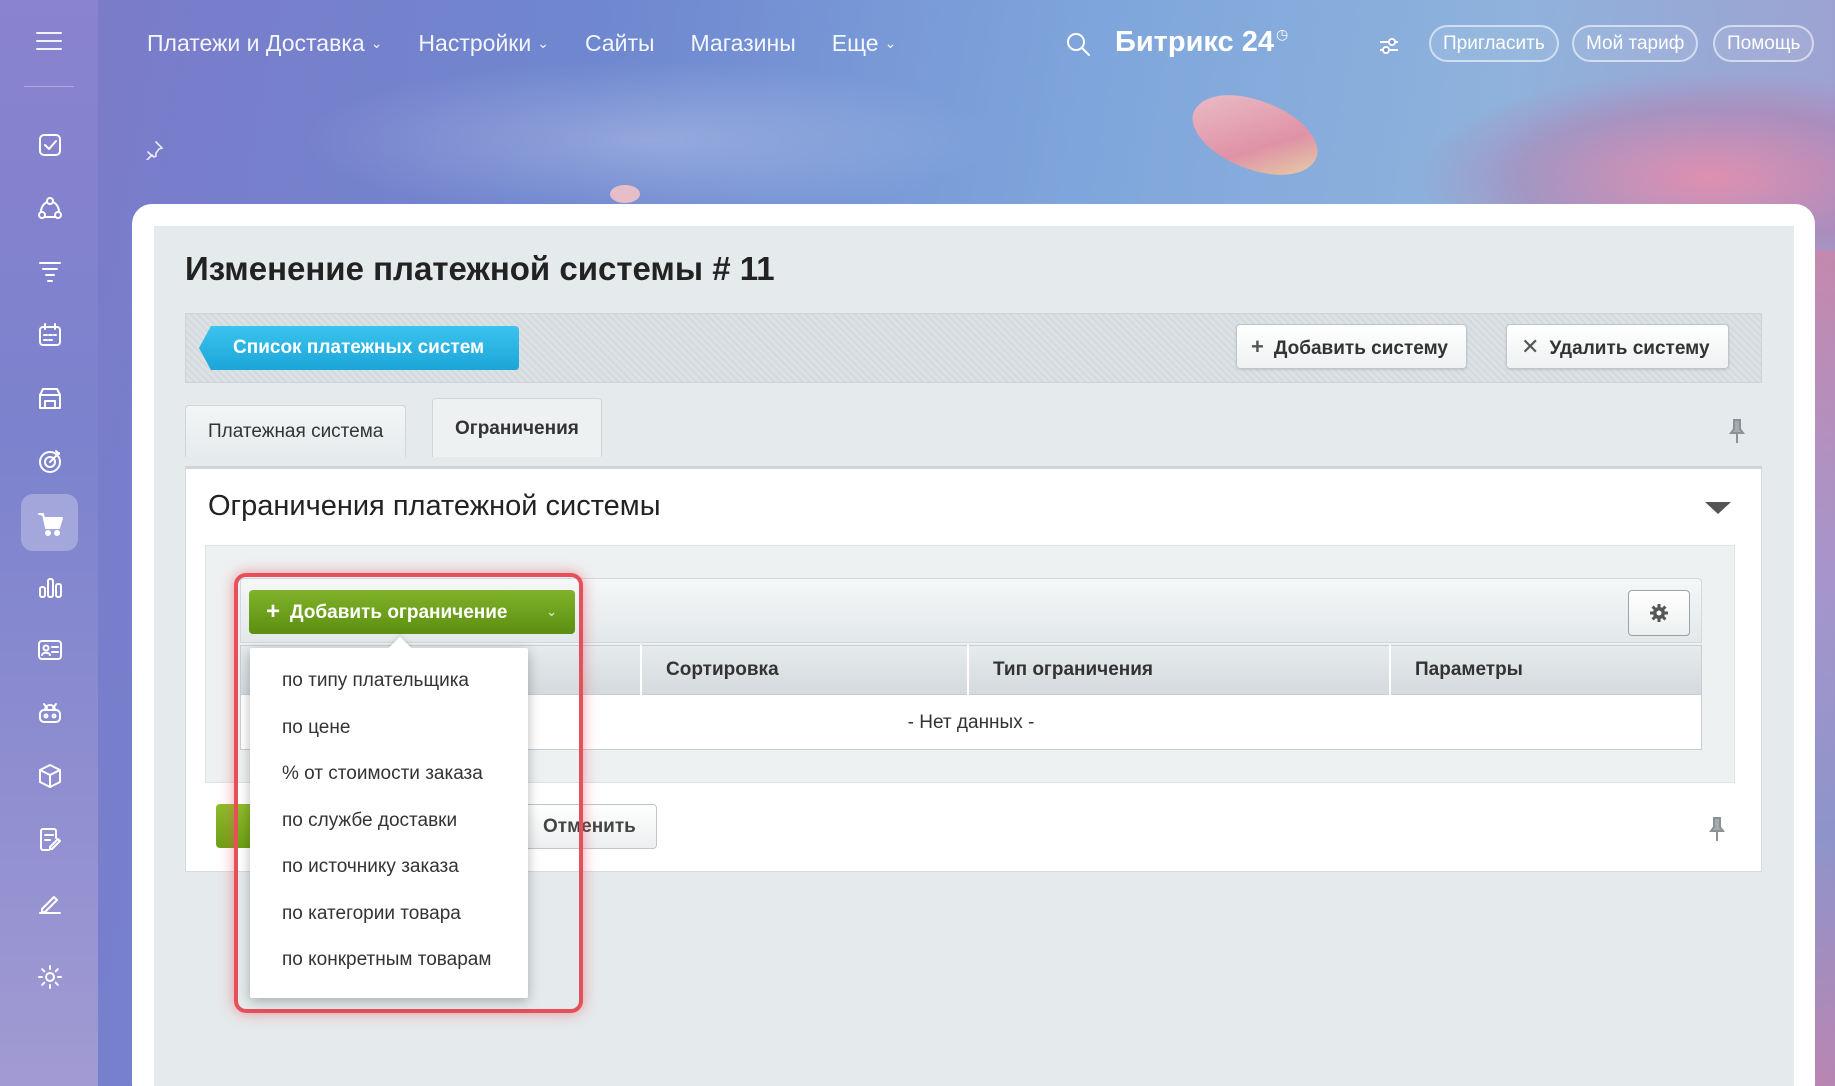 Image resolution: width=1835 pixels, height=1086 pixels. What do you see at coordinates (389, 728) in the screenshot?
I see `menu-item-price: по цене` at bounding box center [389, 728].